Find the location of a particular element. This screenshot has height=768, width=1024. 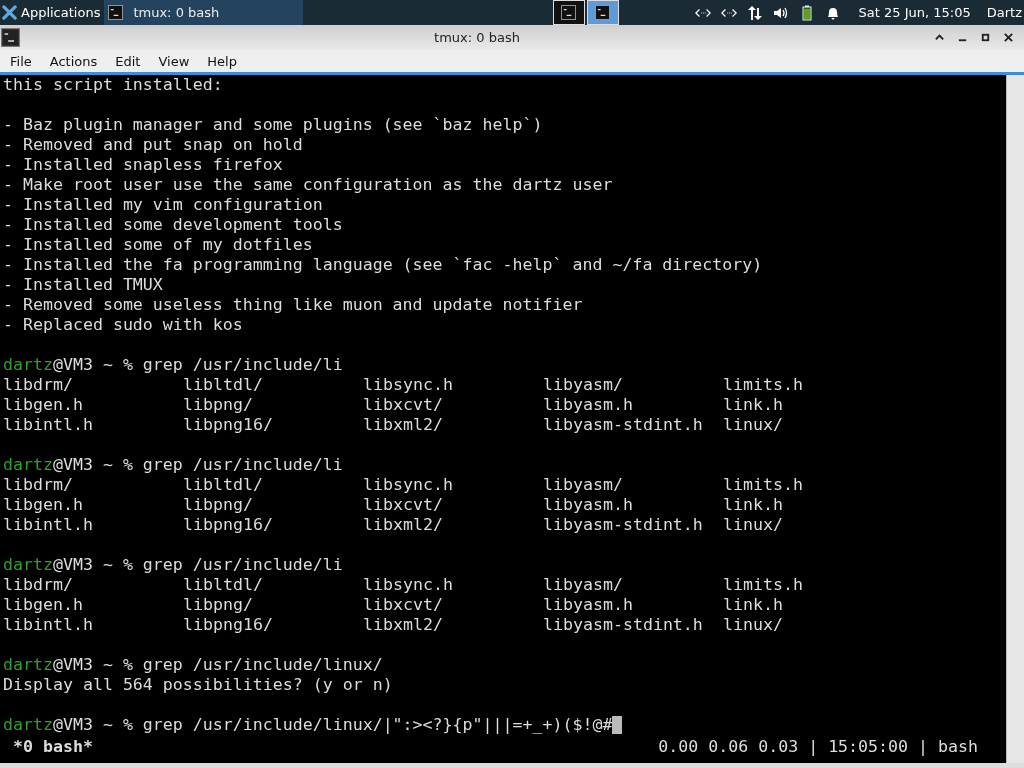

terminal-output-line: Display all 564 possibilities? (y or n) is located at coordinates (198, 685).